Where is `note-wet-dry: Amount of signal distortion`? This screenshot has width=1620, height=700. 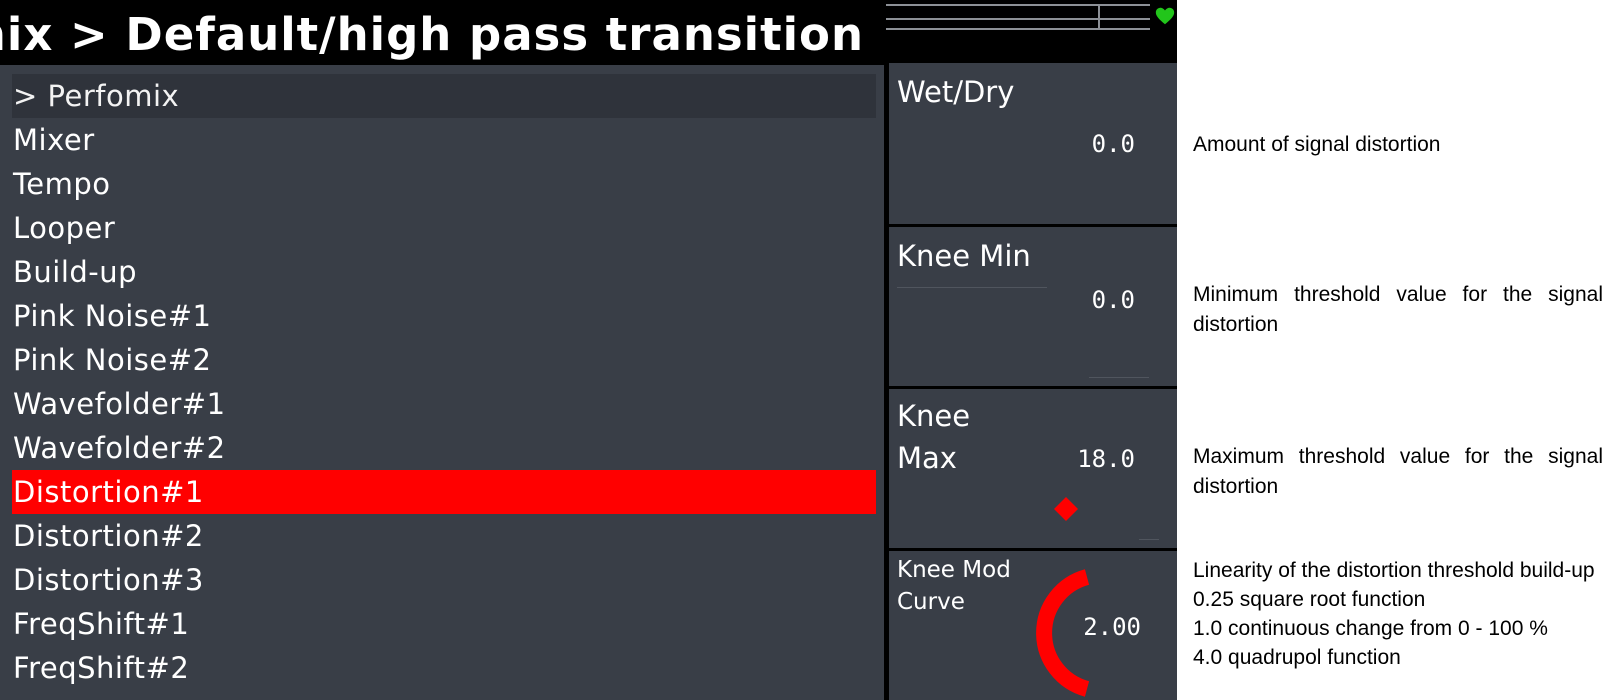 note-wet-dry: Amount of signal distortion is located at coordinates (1398, 145).